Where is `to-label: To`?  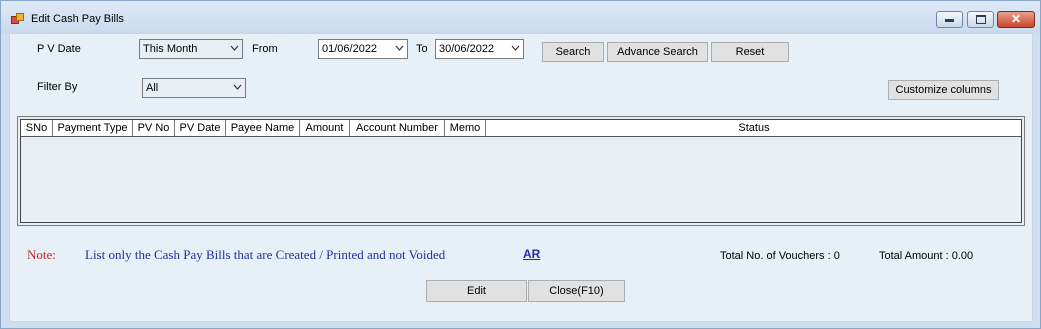
to-label: To is located at coordinates (422, 49).